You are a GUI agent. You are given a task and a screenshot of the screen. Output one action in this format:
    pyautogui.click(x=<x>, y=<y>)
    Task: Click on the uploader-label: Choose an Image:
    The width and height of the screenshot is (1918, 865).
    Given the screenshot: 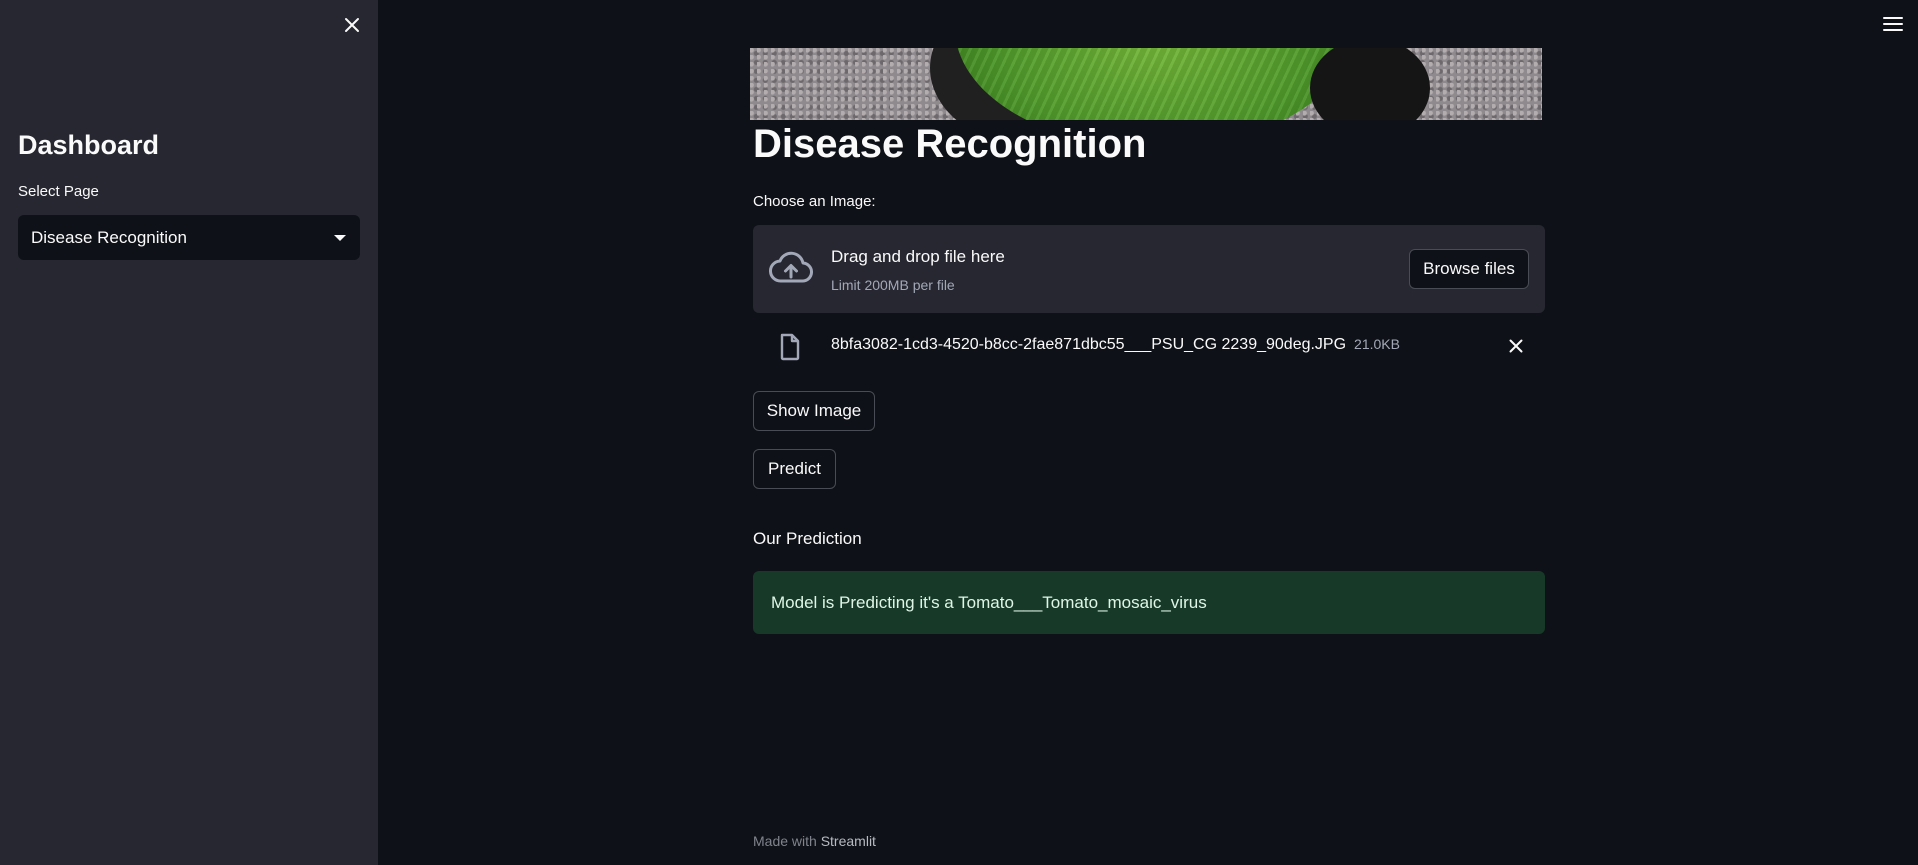 What is the action you would take?
    pyautogui.click(x=814, y=201)
    